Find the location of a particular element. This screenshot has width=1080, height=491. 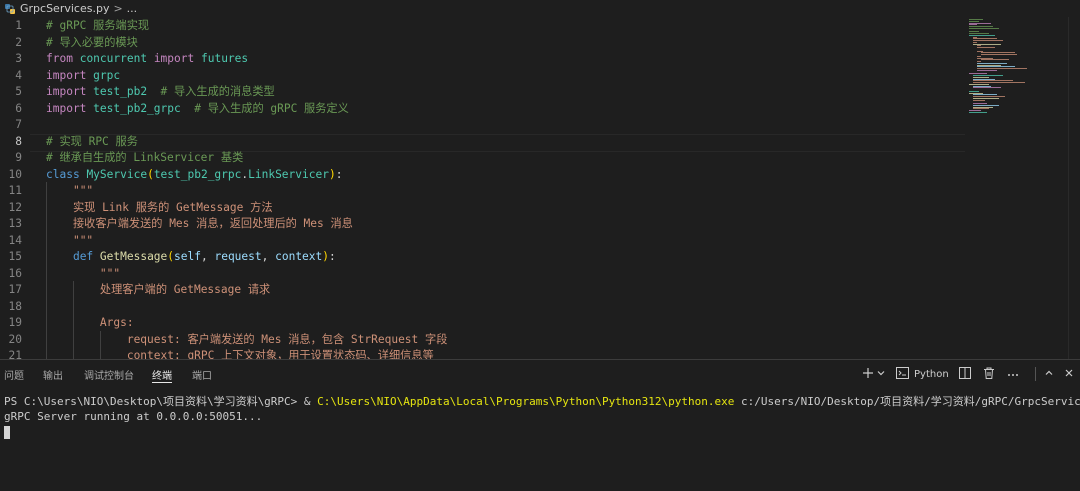

code-text: # gRPC 服务端实现 is located at coordinates (97, 26).